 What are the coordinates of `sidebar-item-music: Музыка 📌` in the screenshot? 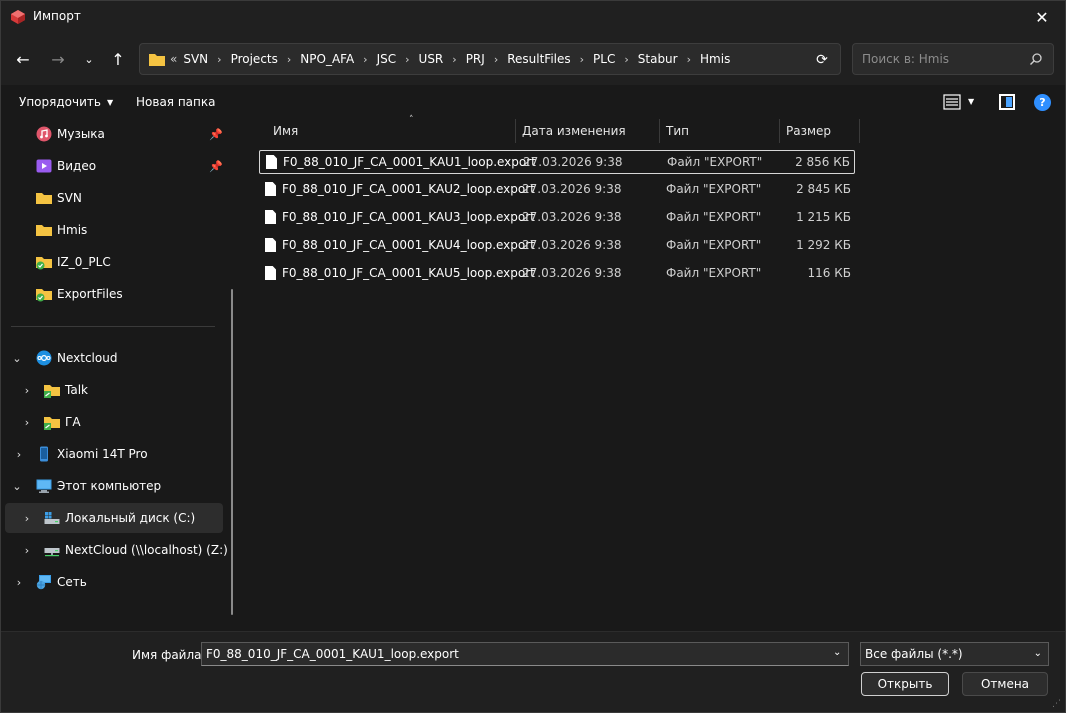 It's located at (114, 134).